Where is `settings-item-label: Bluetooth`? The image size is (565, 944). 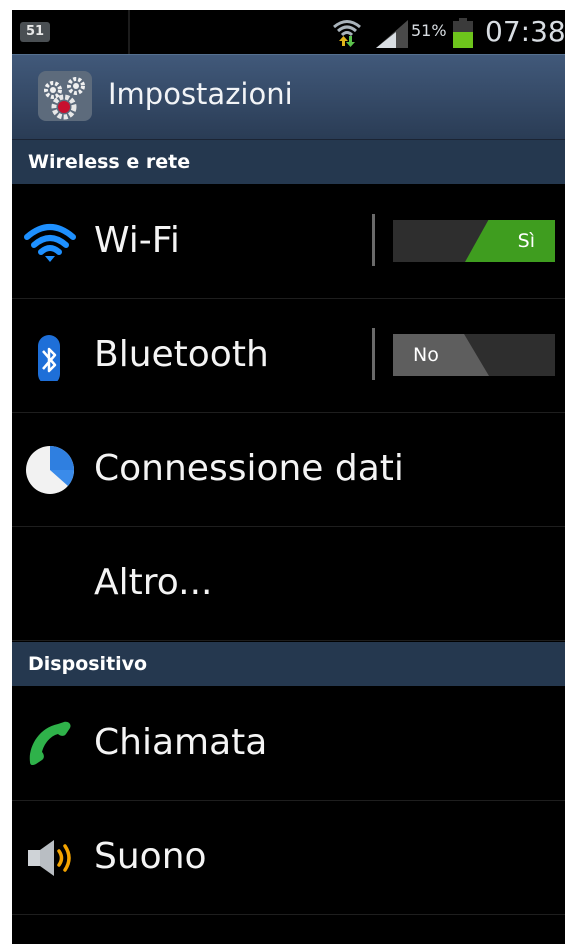
settings-item-label: Bluetooth is located at coordinates (181, 354).